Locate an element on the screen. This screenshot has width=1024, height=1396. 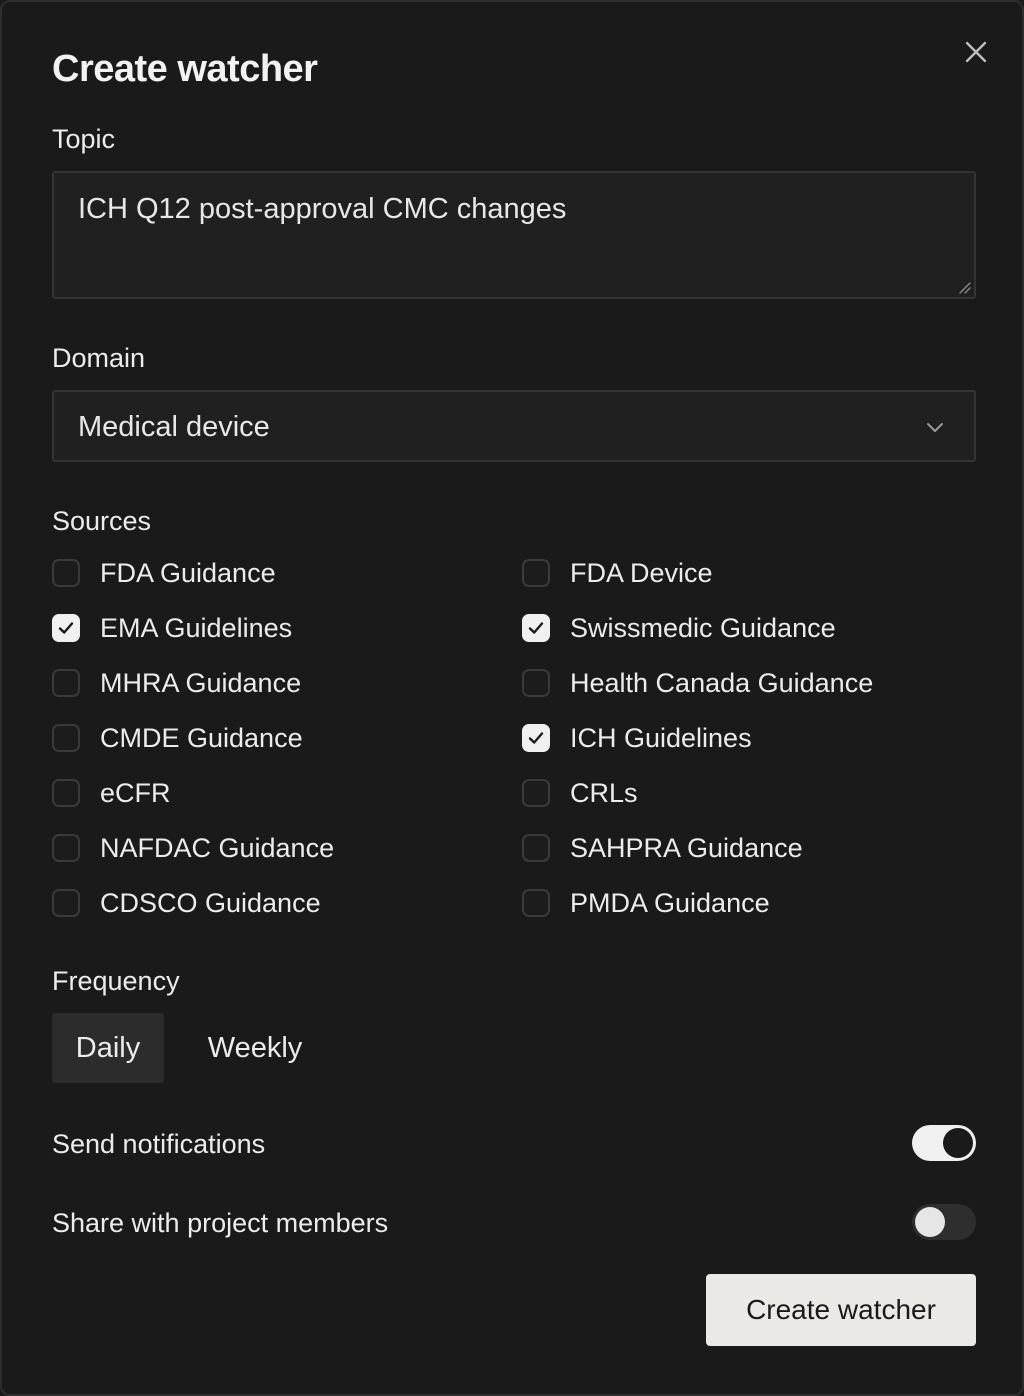
source-option-health-canada-guidance: Health Canada Guidance is located at coordinates (697, 683).